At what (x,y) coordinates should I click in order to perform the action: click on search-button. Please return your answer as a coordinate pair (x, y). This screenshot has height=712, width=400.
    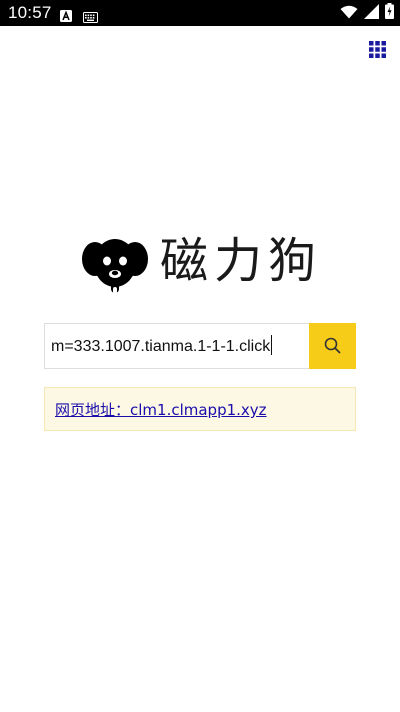
    Looking at the image, I should click on (332, 346).